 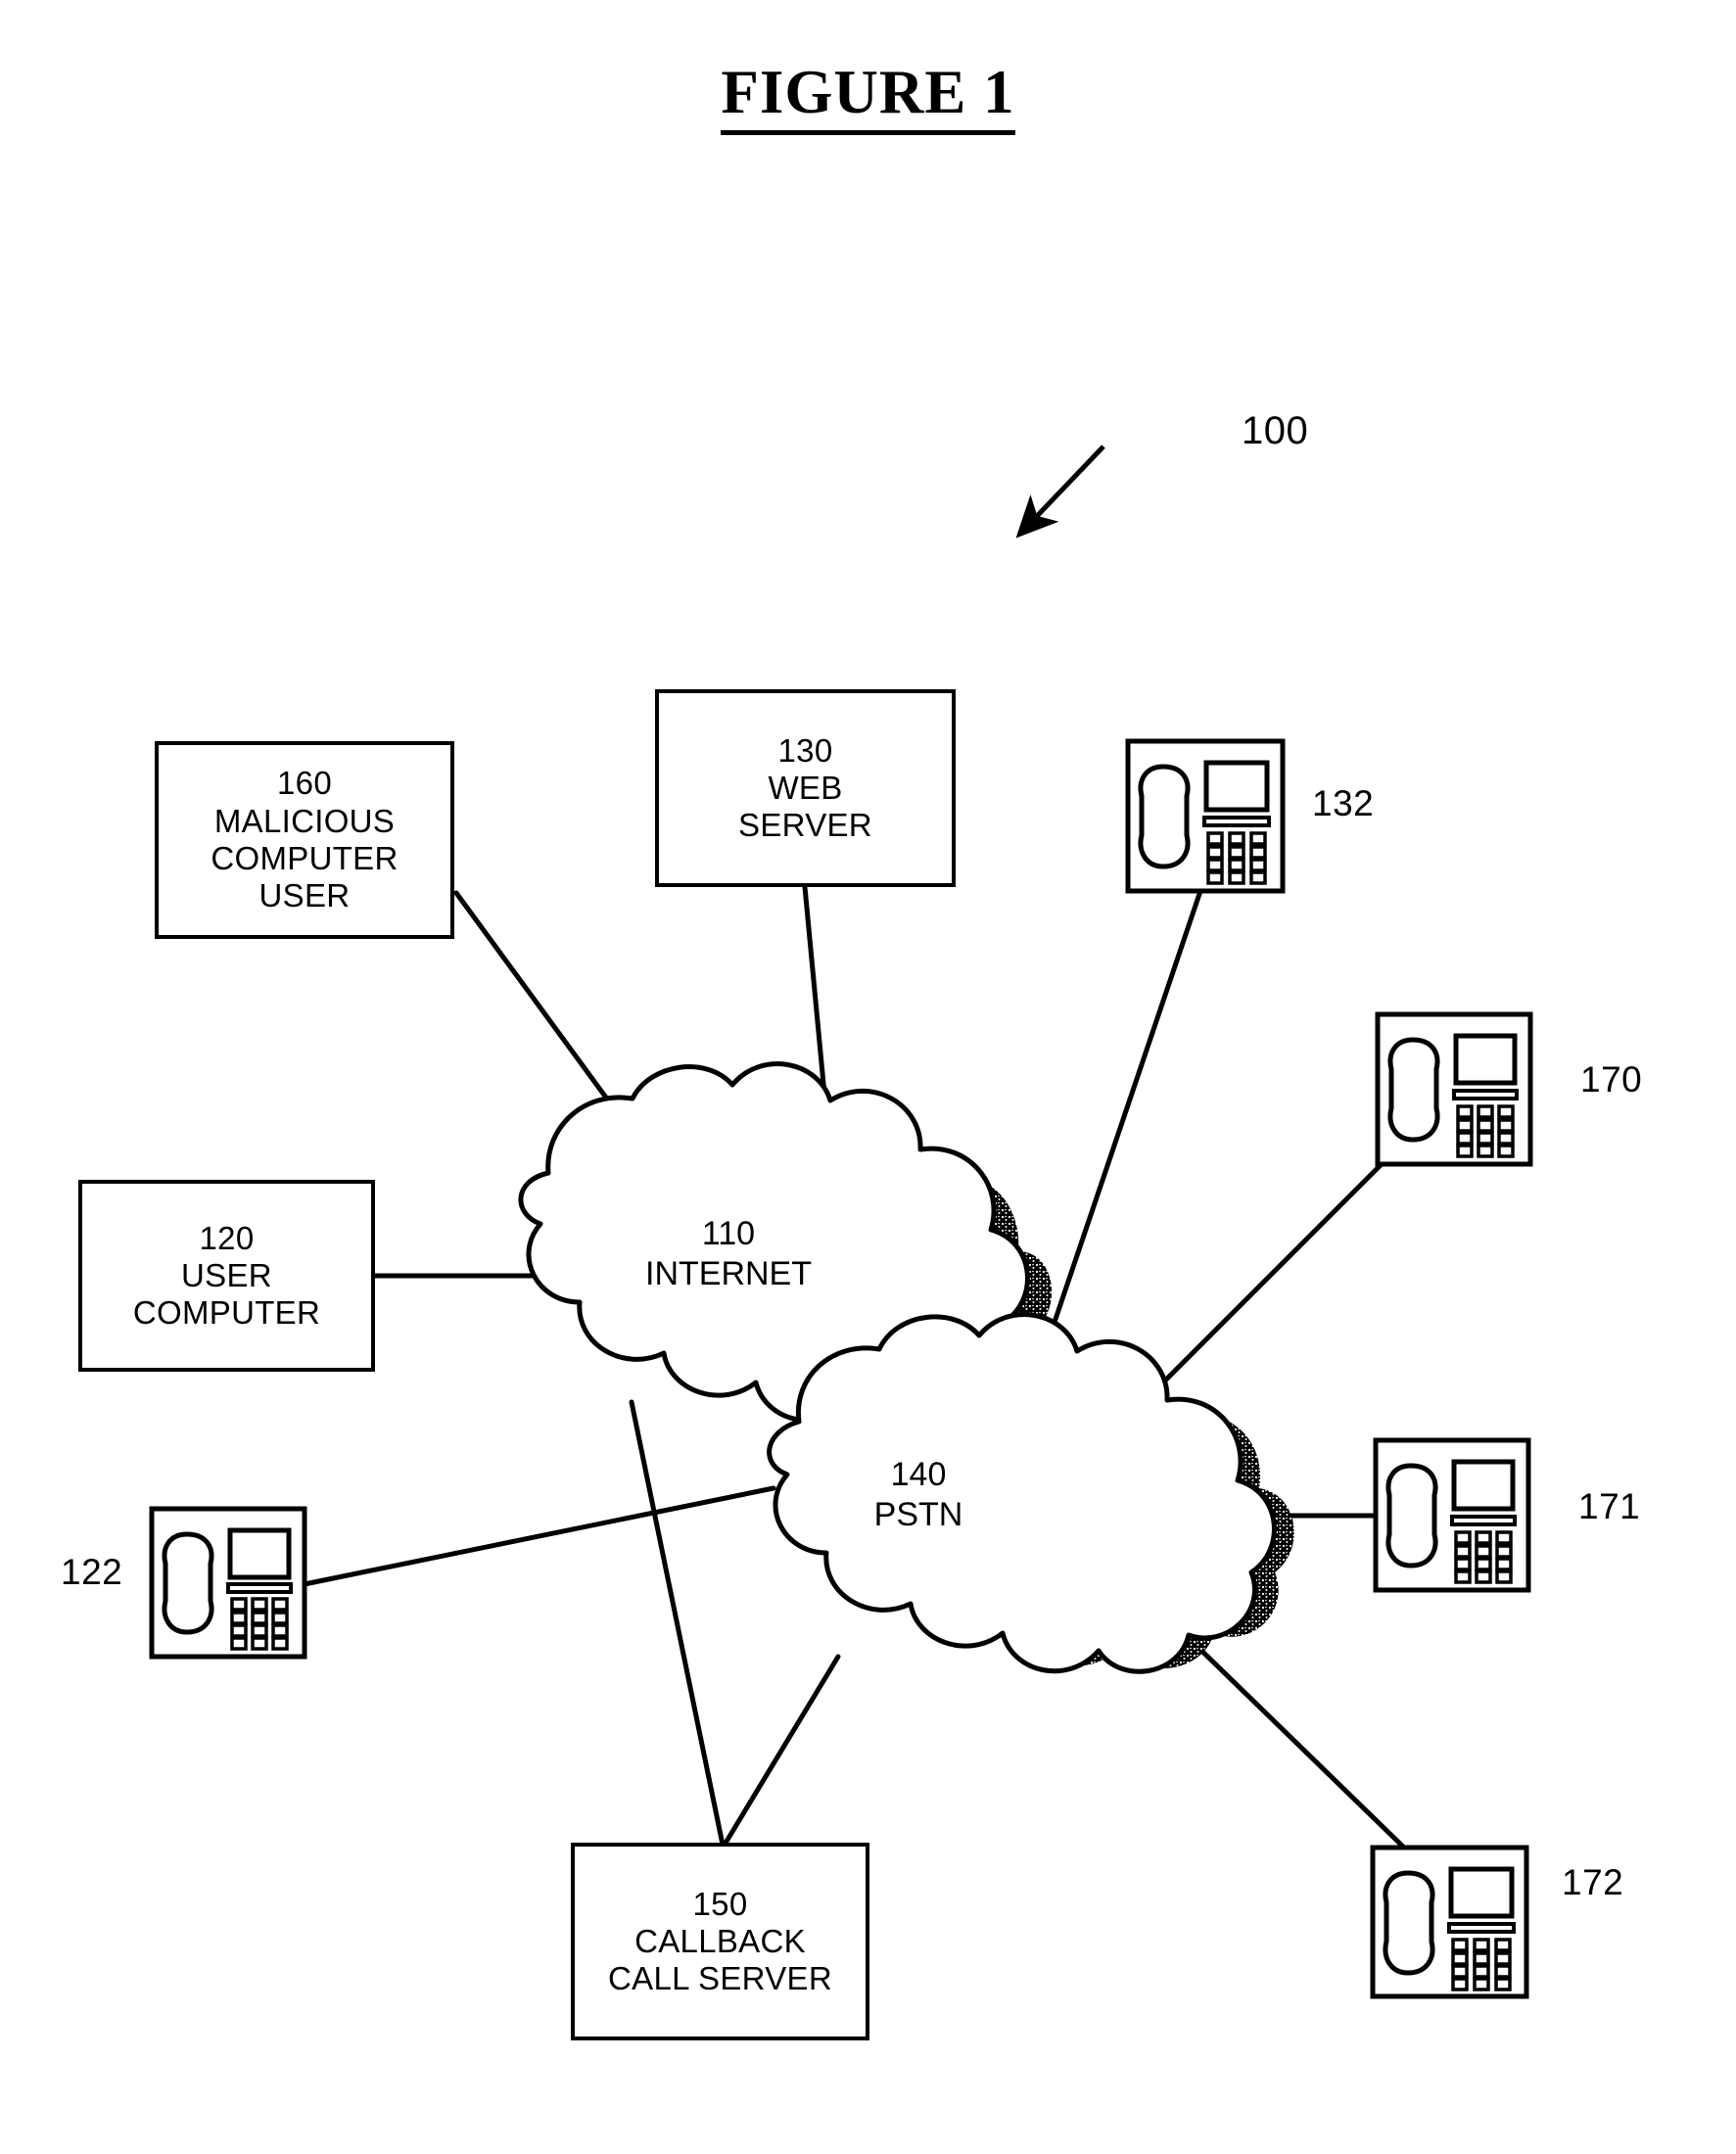 What do you see at coordinates (1612, 1079) in the screenshot?
I see `phone-ref-170: 170` at bounding box center [1612, 1079].